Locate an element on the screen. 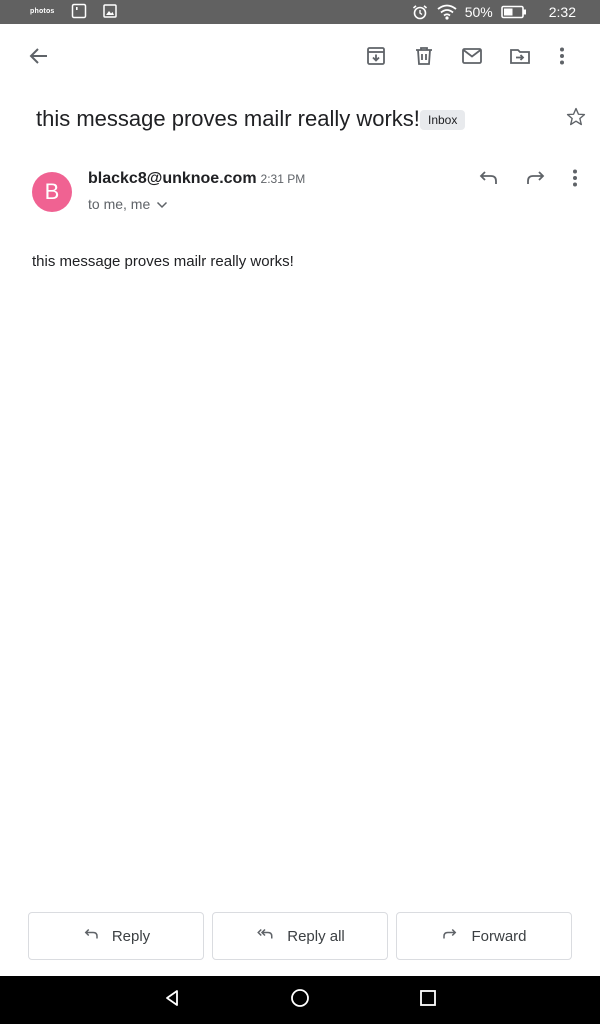 This screenshot has height=1024, width=600. arrow-back-icon is located at coordinates (39, 56).